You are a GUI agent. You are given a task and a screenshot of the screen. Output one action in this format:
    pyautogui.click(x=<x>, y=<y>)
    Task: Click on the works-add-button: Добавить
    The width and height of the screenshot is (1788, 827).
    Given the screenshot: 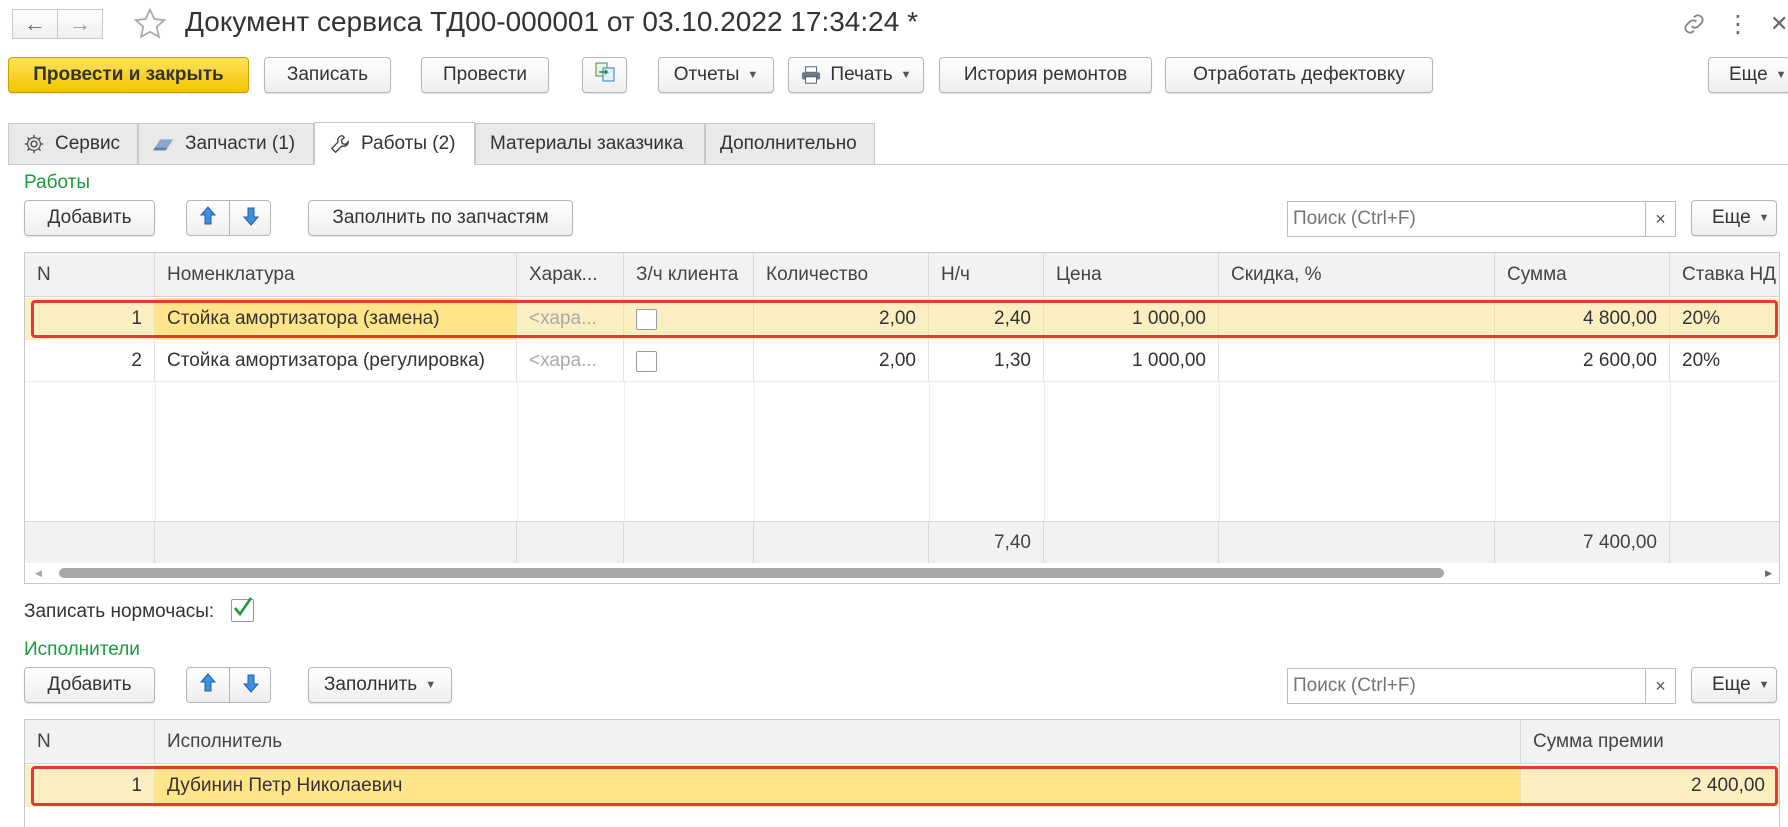 What is the action you would take?
    pyautogui.click(x=89, y=218)
    